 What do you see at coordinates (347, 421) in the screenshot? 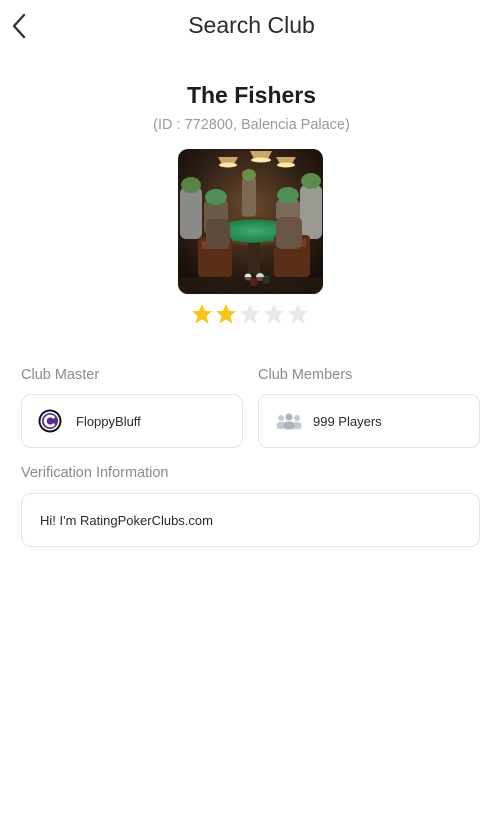
I see `club-members-count: 999 Players` at bounding box center [347, 421].